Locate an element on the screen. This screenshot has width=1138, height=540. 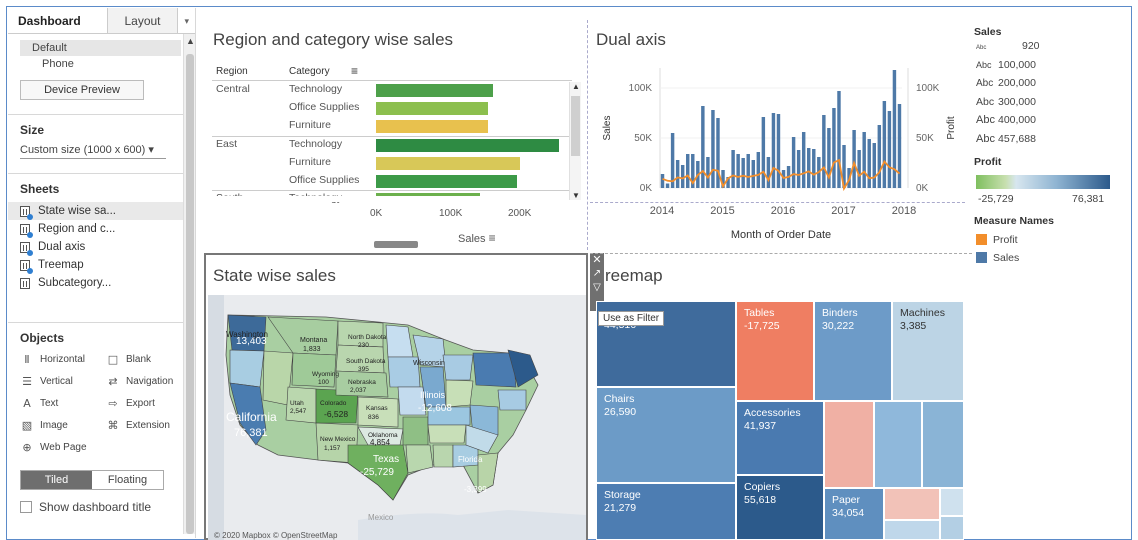
category-column-header: Category is located at coordinates (309, 71).